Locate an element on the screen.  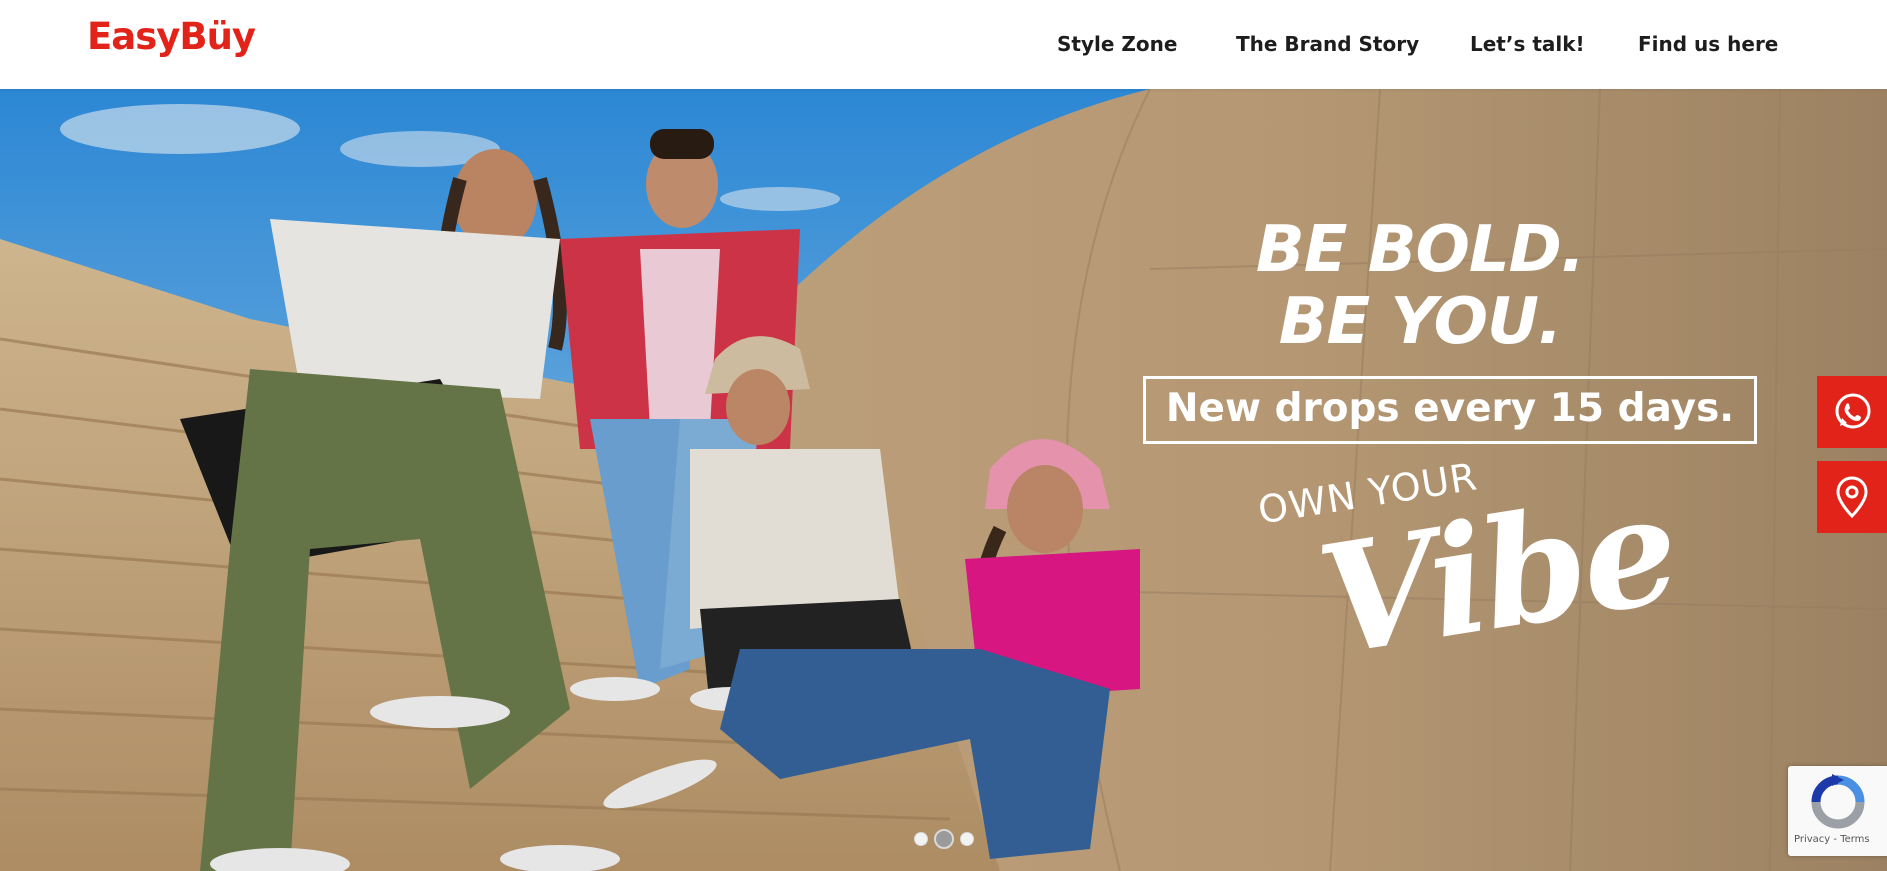
nav-item-find-us: Find us here is located at coordinates (1708, 44).